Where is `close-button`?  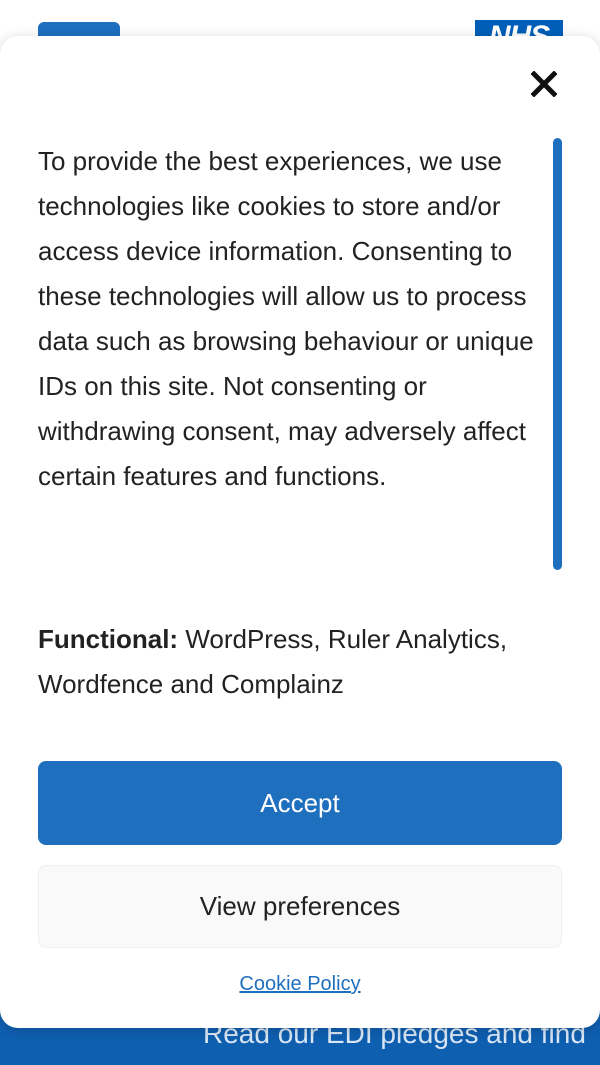 close-button is located at coordinates (544, 84).